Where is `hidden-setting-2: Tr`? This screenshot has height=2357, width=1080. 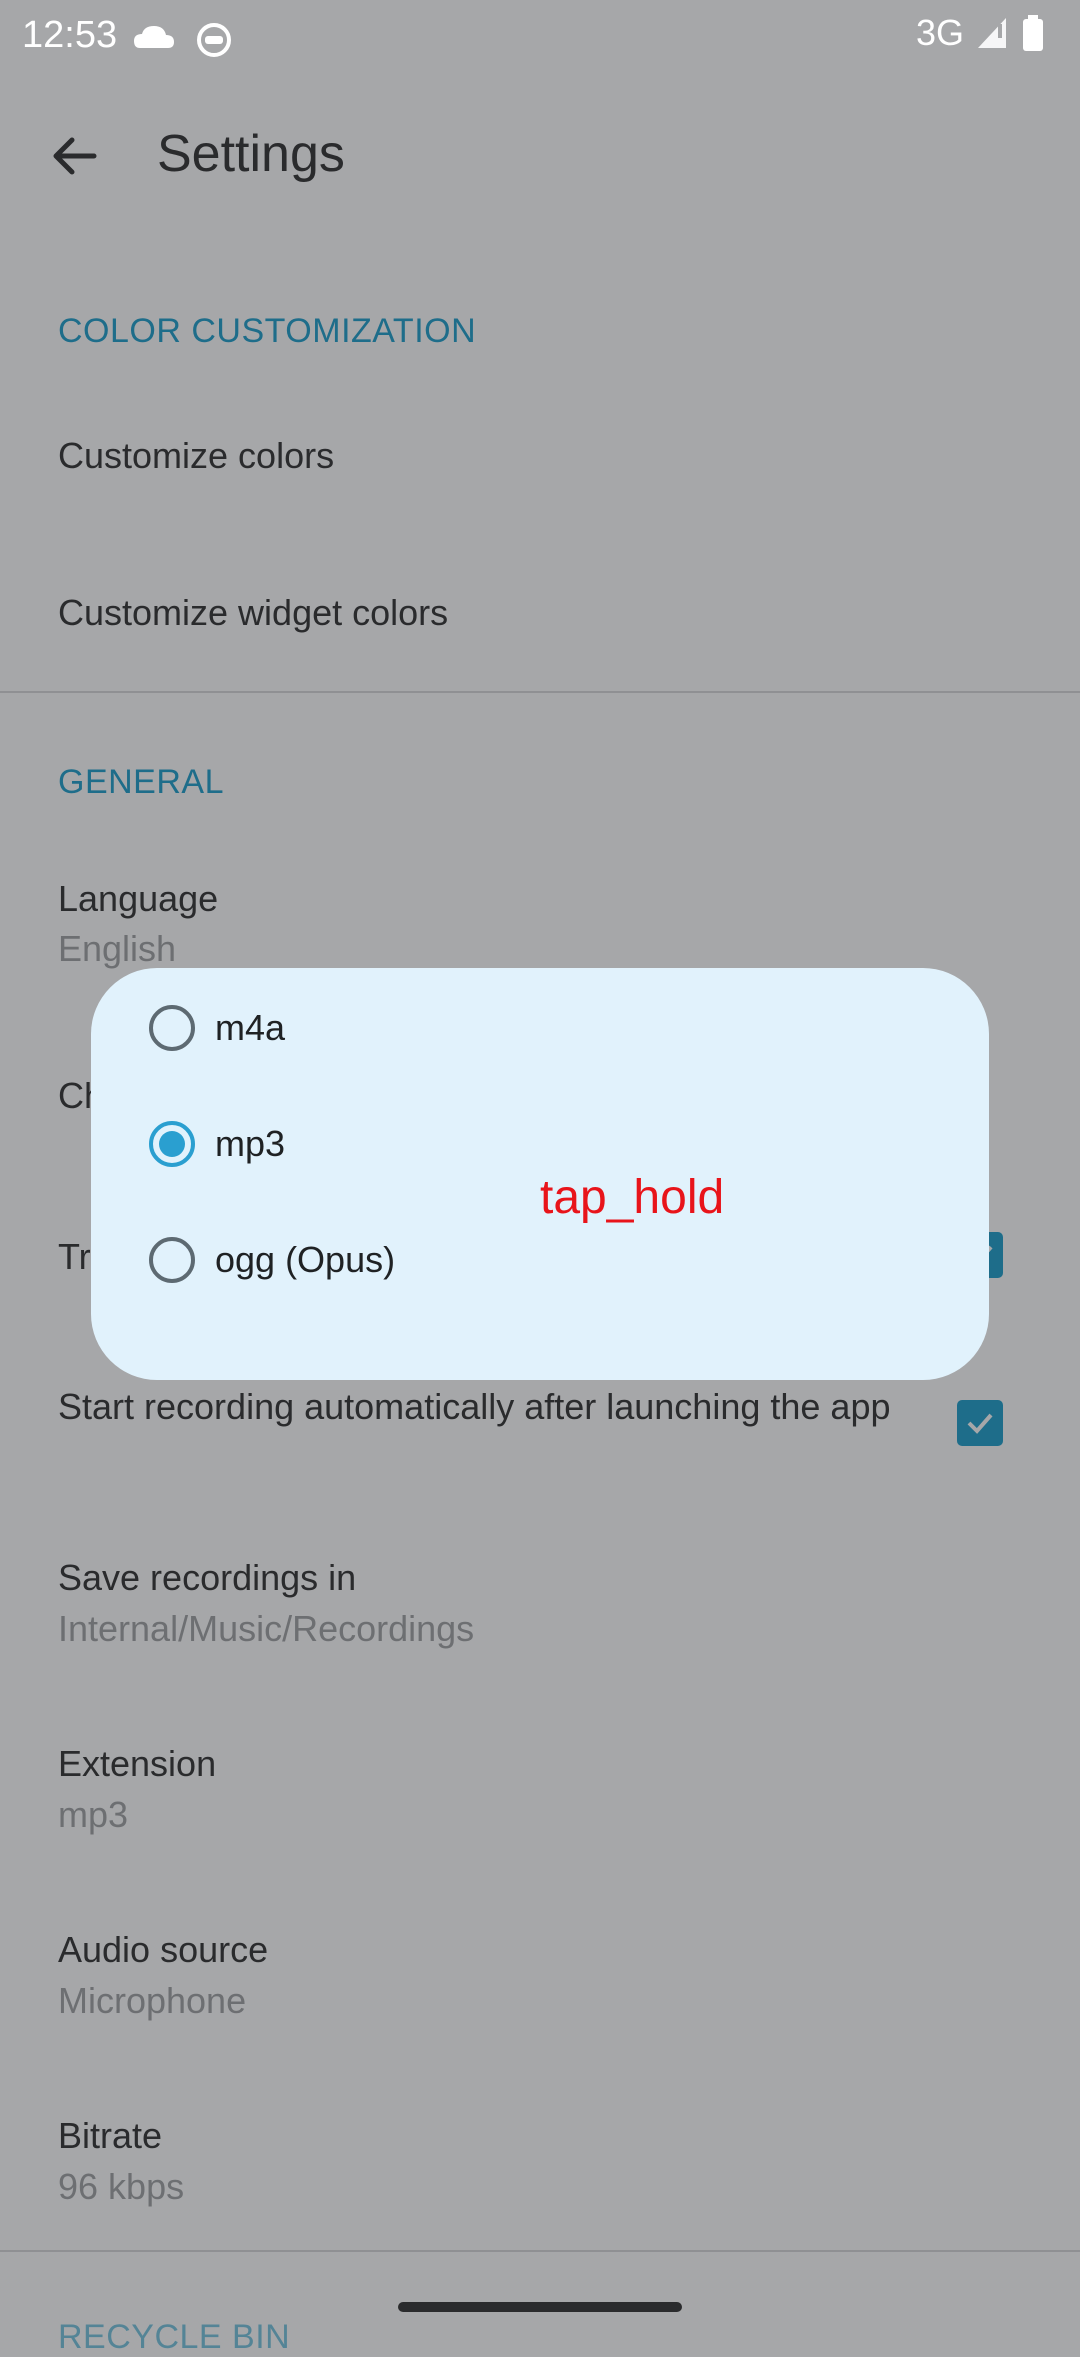
hidden-setting-2: Tr is located at coordinates (74, 1257).